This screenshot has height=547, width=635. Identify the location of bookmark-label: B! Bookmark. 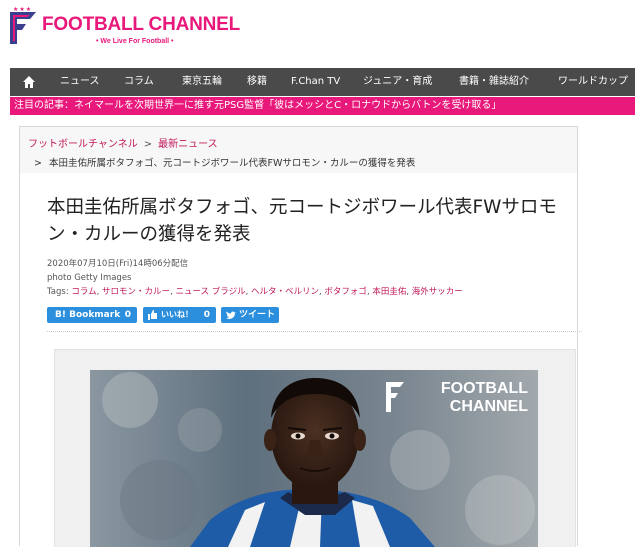
(88, 315).